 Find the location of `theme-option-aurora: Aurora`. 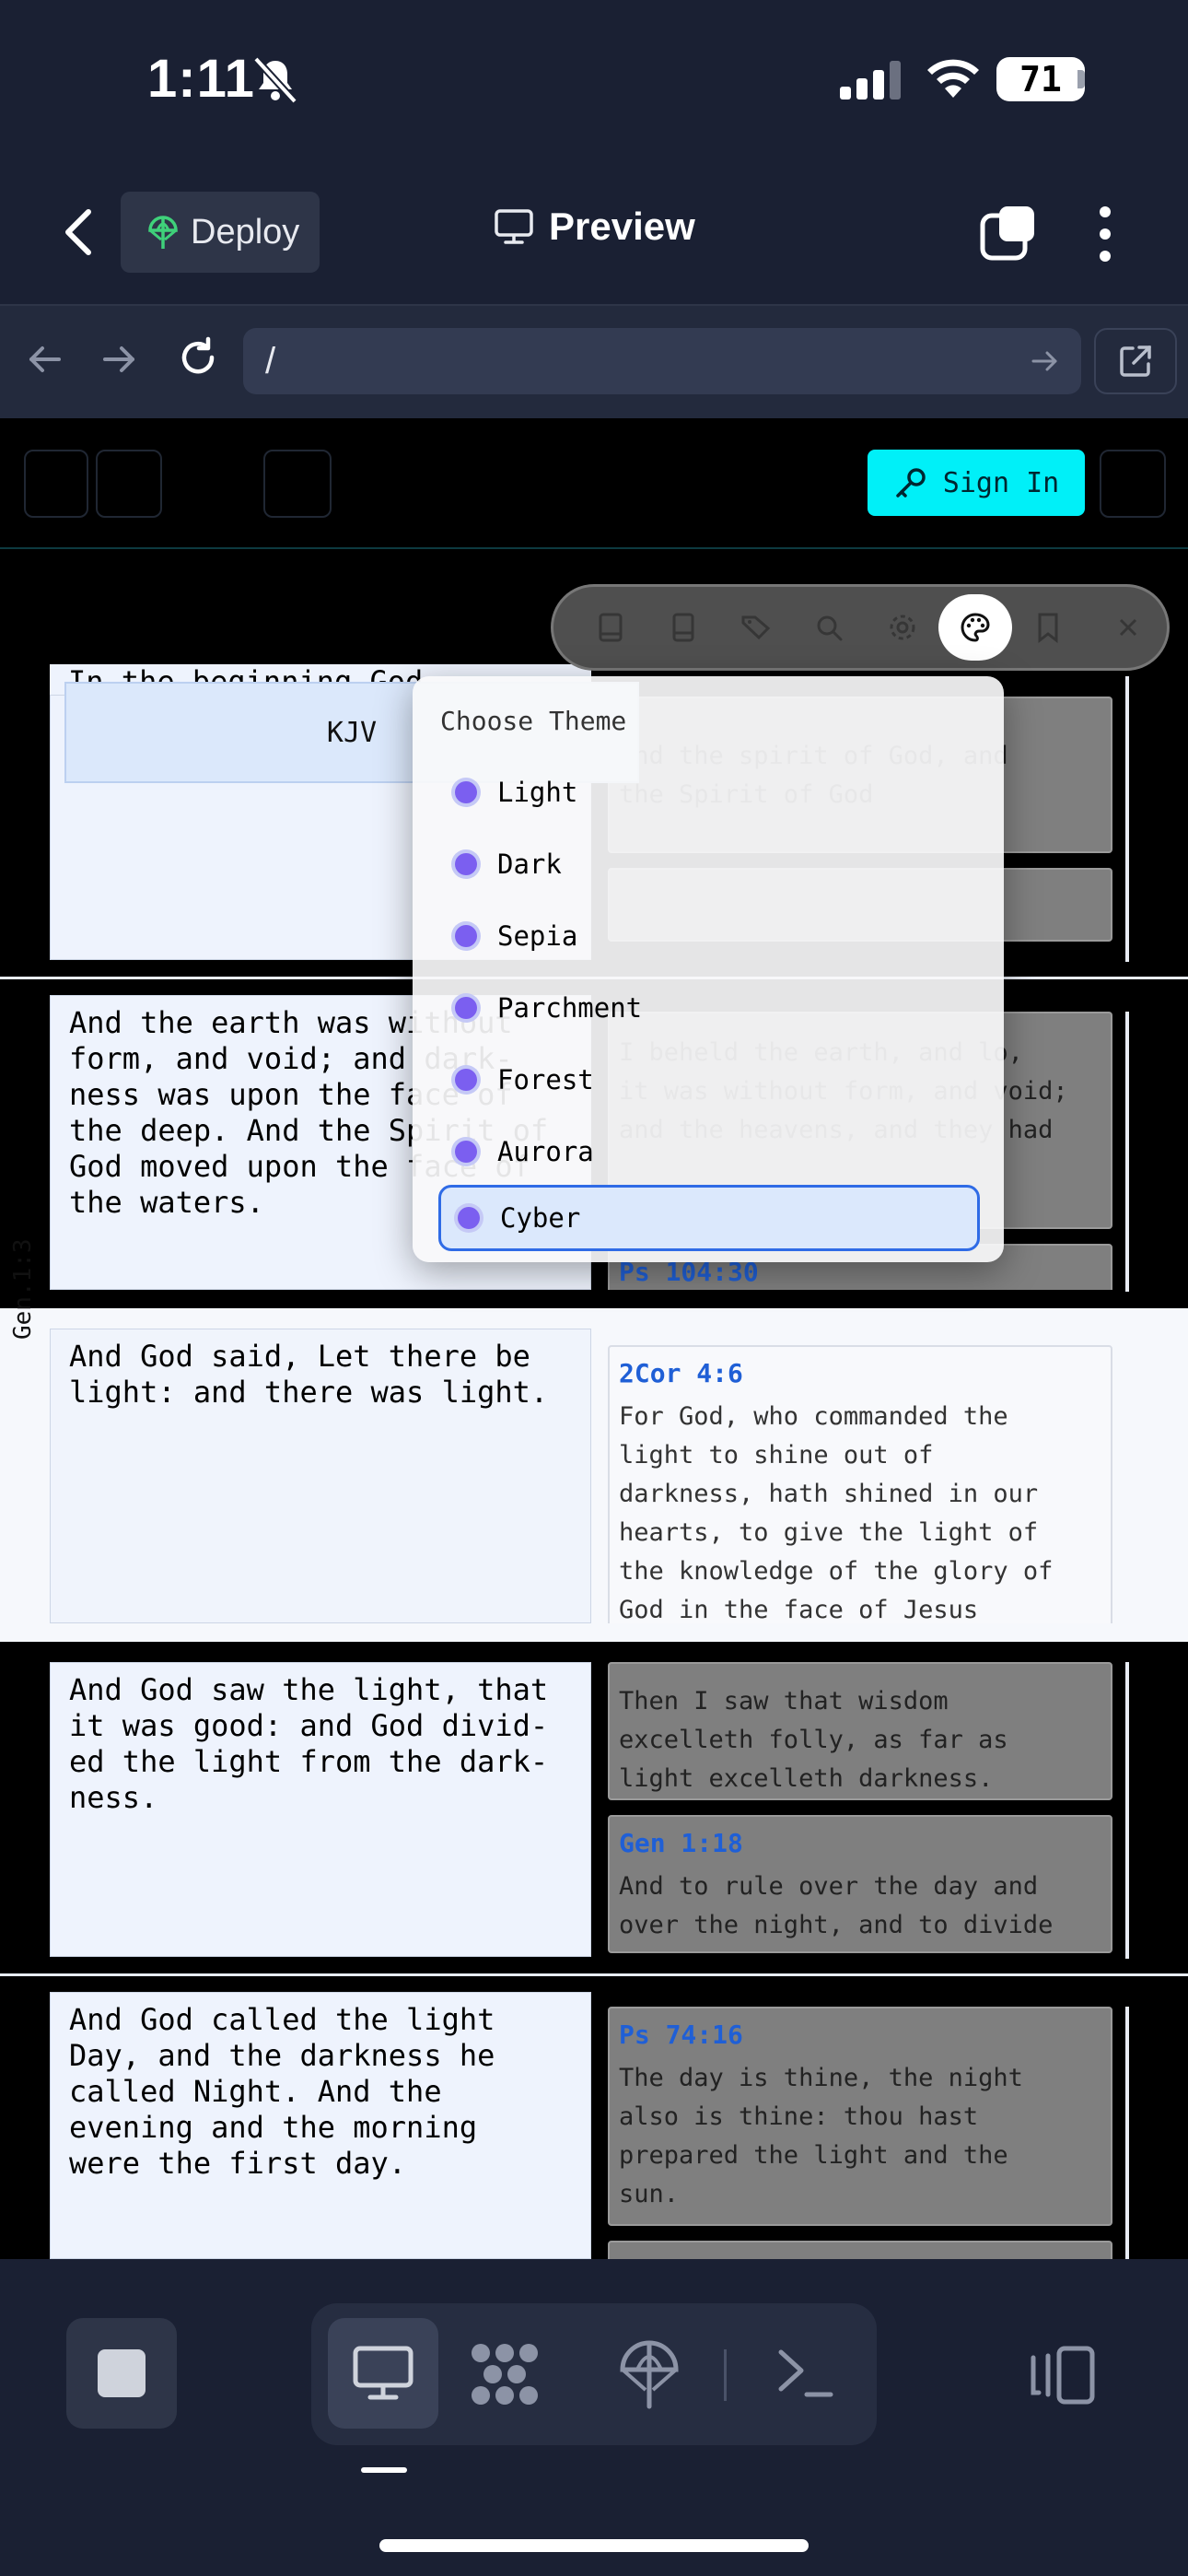

theme-option-aurora: Aurora is located at coordinates (709, 1151).